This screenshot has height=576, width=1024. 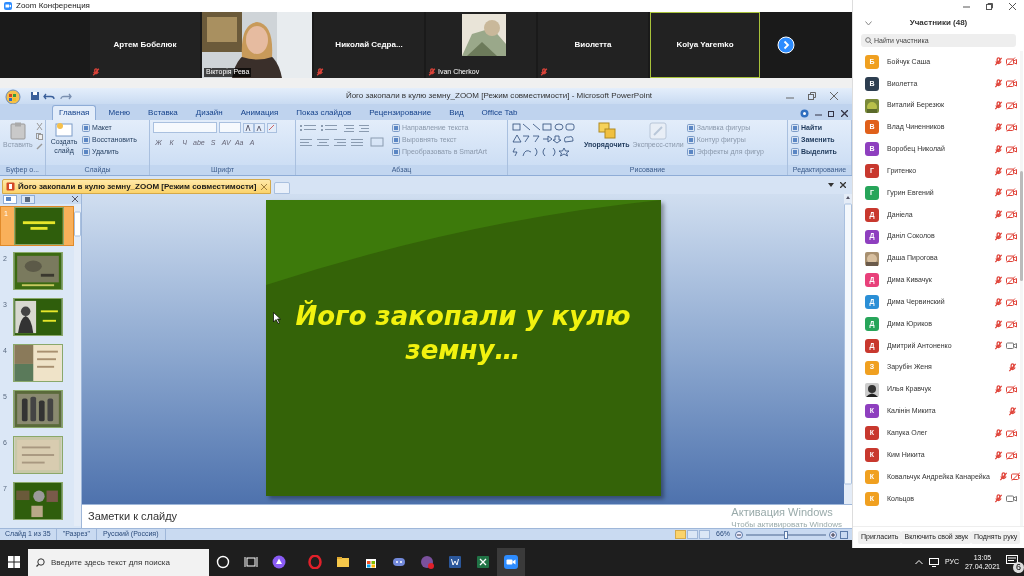 I want to click on fit-icon, so click(x=844, y=534).